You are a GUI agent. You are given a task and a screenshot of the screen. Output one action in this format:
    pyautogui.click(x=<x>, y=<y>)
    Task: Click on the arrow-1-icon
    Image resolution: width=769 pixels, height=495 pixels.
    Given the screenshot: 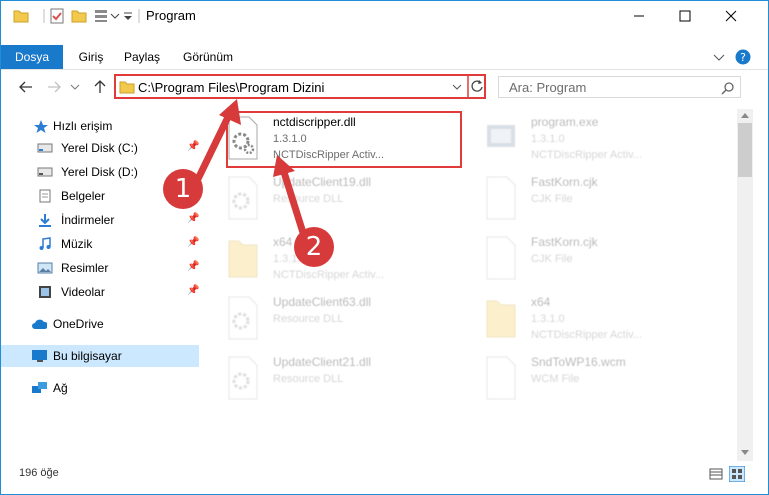 What is the action you would take?
    pyautogui.click(x=213, y=147)
    